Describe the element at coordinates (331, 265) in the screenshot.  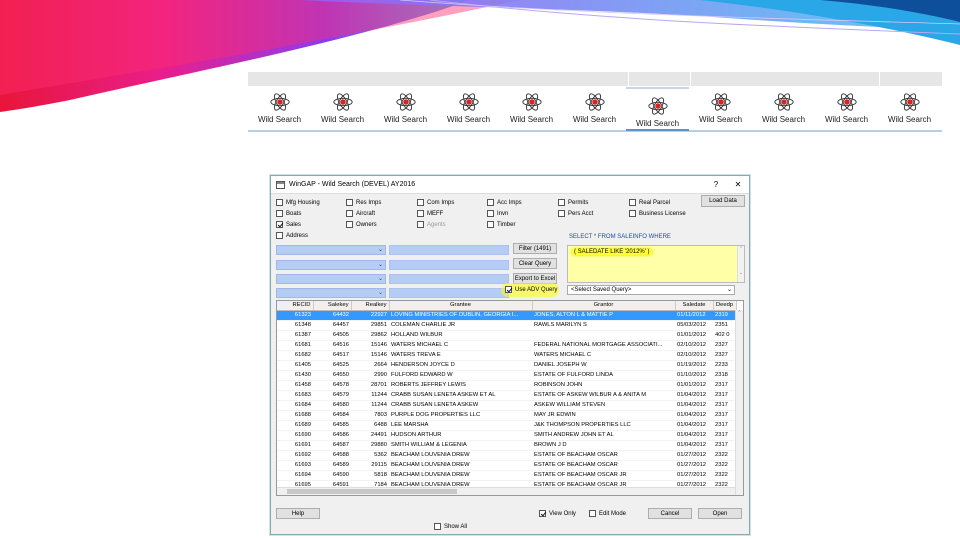
I see `field-select-2: ⌄` at that location.